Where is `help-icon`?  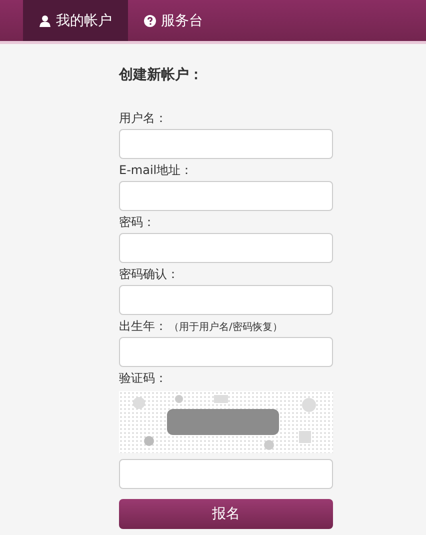 help-icon is located at coordinates (150, 20).